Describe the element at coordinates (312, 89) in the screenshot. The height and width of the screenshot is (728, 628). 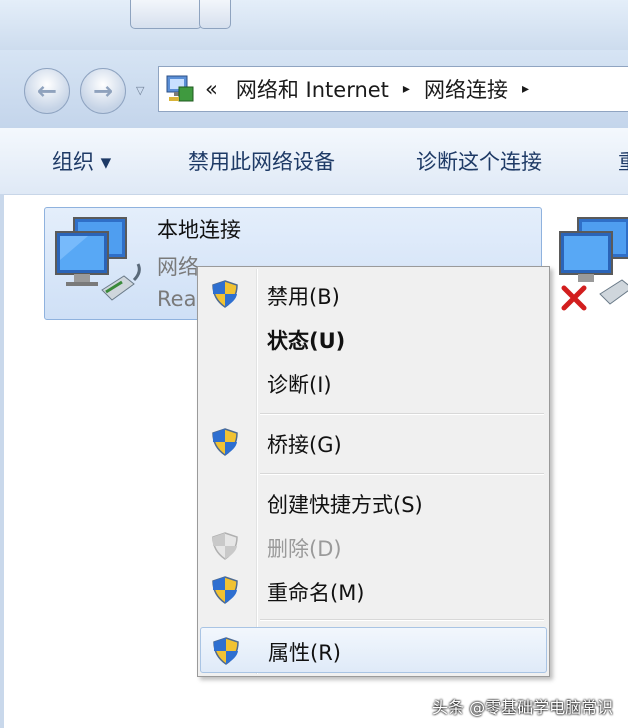
I see `breadcrumb-network-internet: 网络和 Internet` at that location.